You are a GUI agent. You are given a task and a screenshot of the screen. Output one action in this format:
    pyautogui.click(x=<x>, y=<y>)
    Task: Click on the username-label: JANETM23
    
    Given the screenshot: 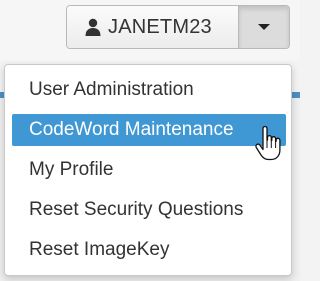 What is the action you would take?
    pyautogui.click(x=160, y=26)
    